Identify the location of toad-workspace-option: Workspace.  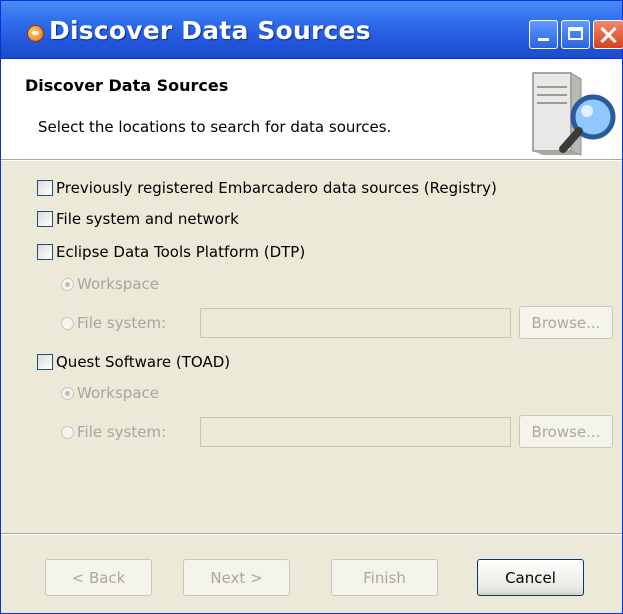
(110, 393).